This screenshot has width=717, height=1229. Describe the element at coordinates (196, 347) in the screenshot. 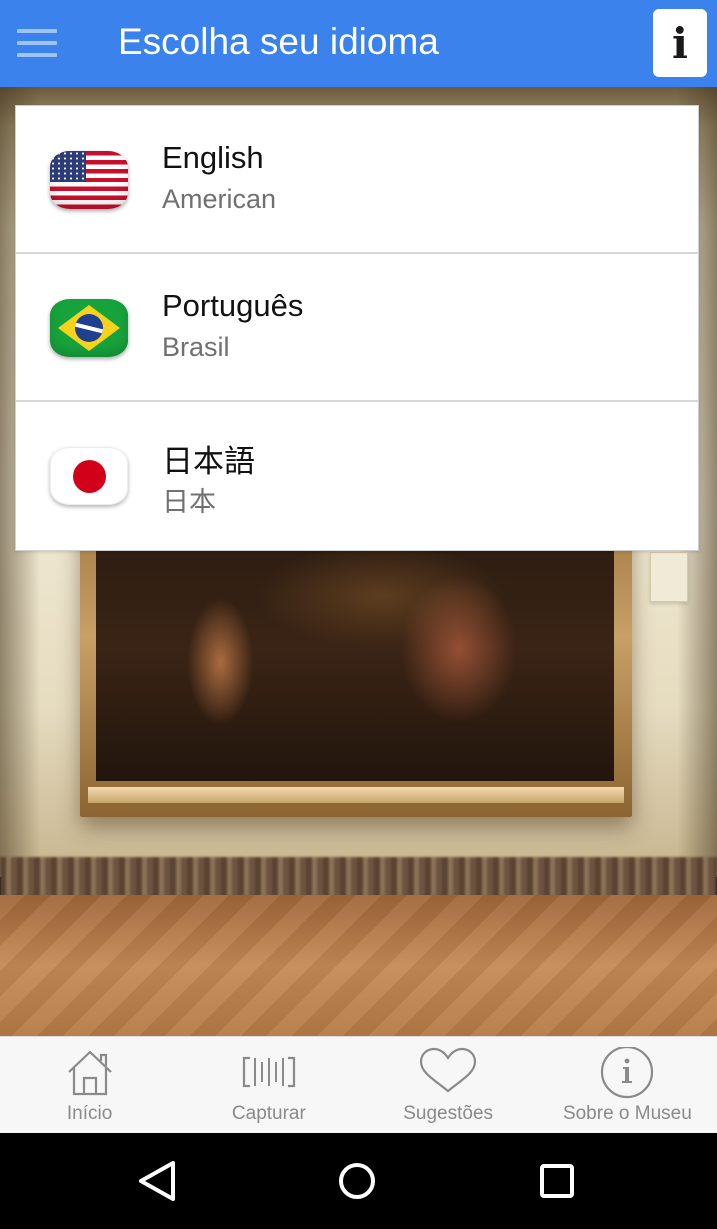

I see `language-region: Brasil` at that location.